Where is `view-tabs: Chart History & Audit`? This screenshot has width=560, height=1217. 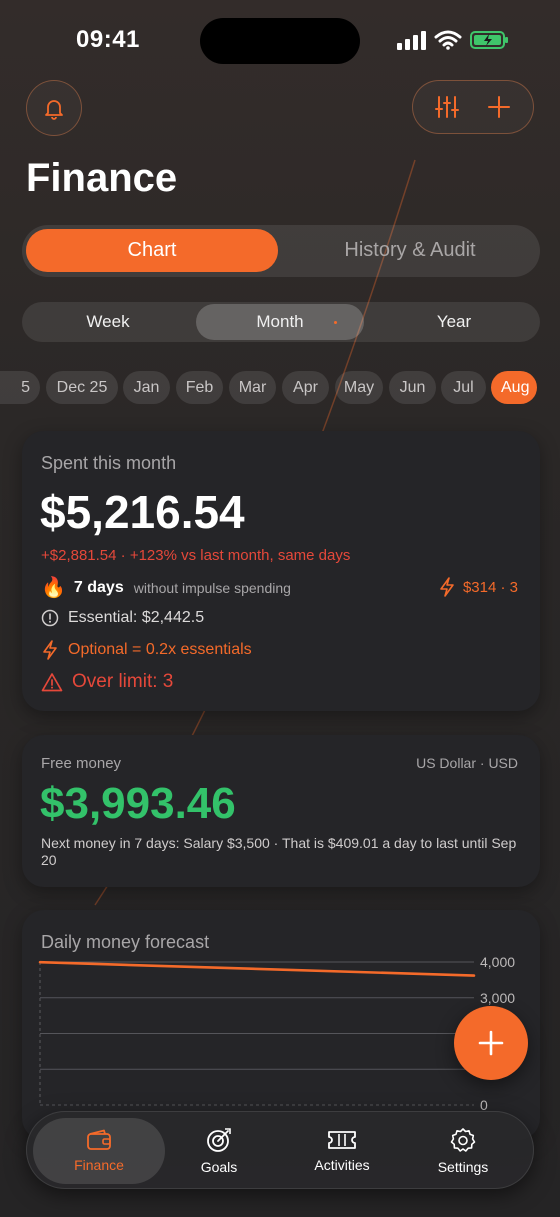
view-tabs: Chart History & Audit is located at coordinates (281, 251).